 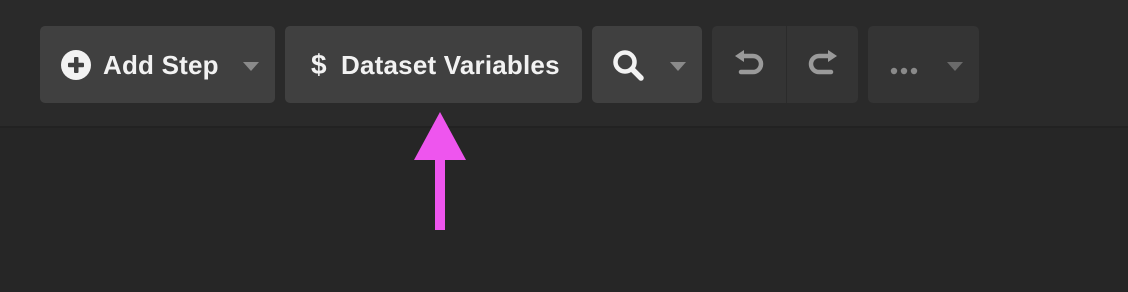 I want to click on undo-icon, so click(x=749, y=64).